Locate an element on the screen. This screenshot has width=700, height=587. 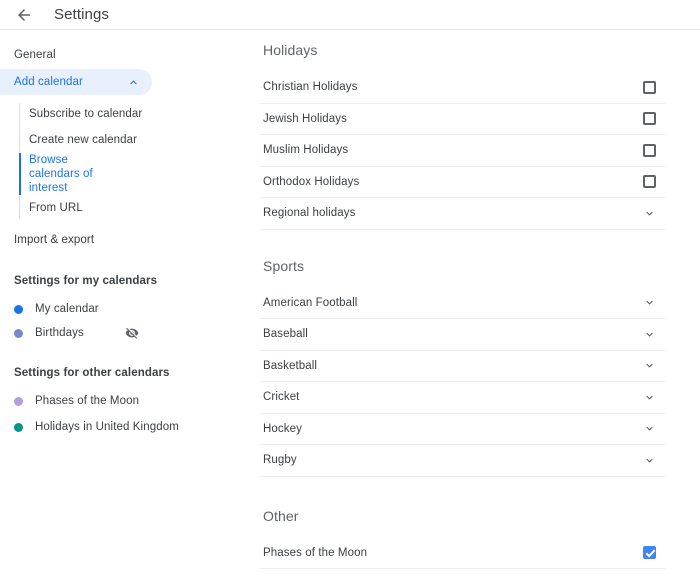
visibility-off-icon is located at coordinates (132, 333).